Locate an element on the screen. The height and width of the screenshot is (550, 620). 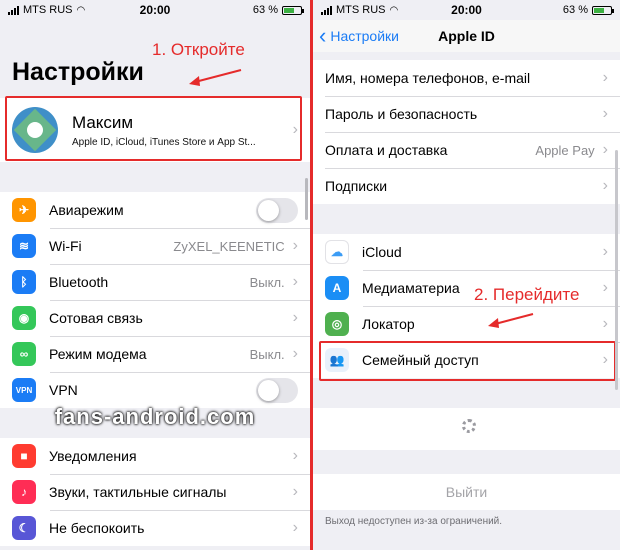
hotspot-icon: ∞ is located at coordinates (24, 354).